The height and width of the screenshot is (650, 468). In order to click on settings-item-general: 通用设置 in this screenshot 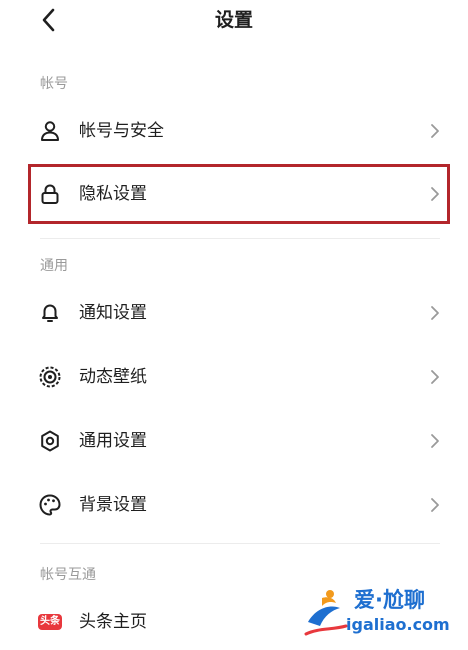, I will do `click(241, 441)`.